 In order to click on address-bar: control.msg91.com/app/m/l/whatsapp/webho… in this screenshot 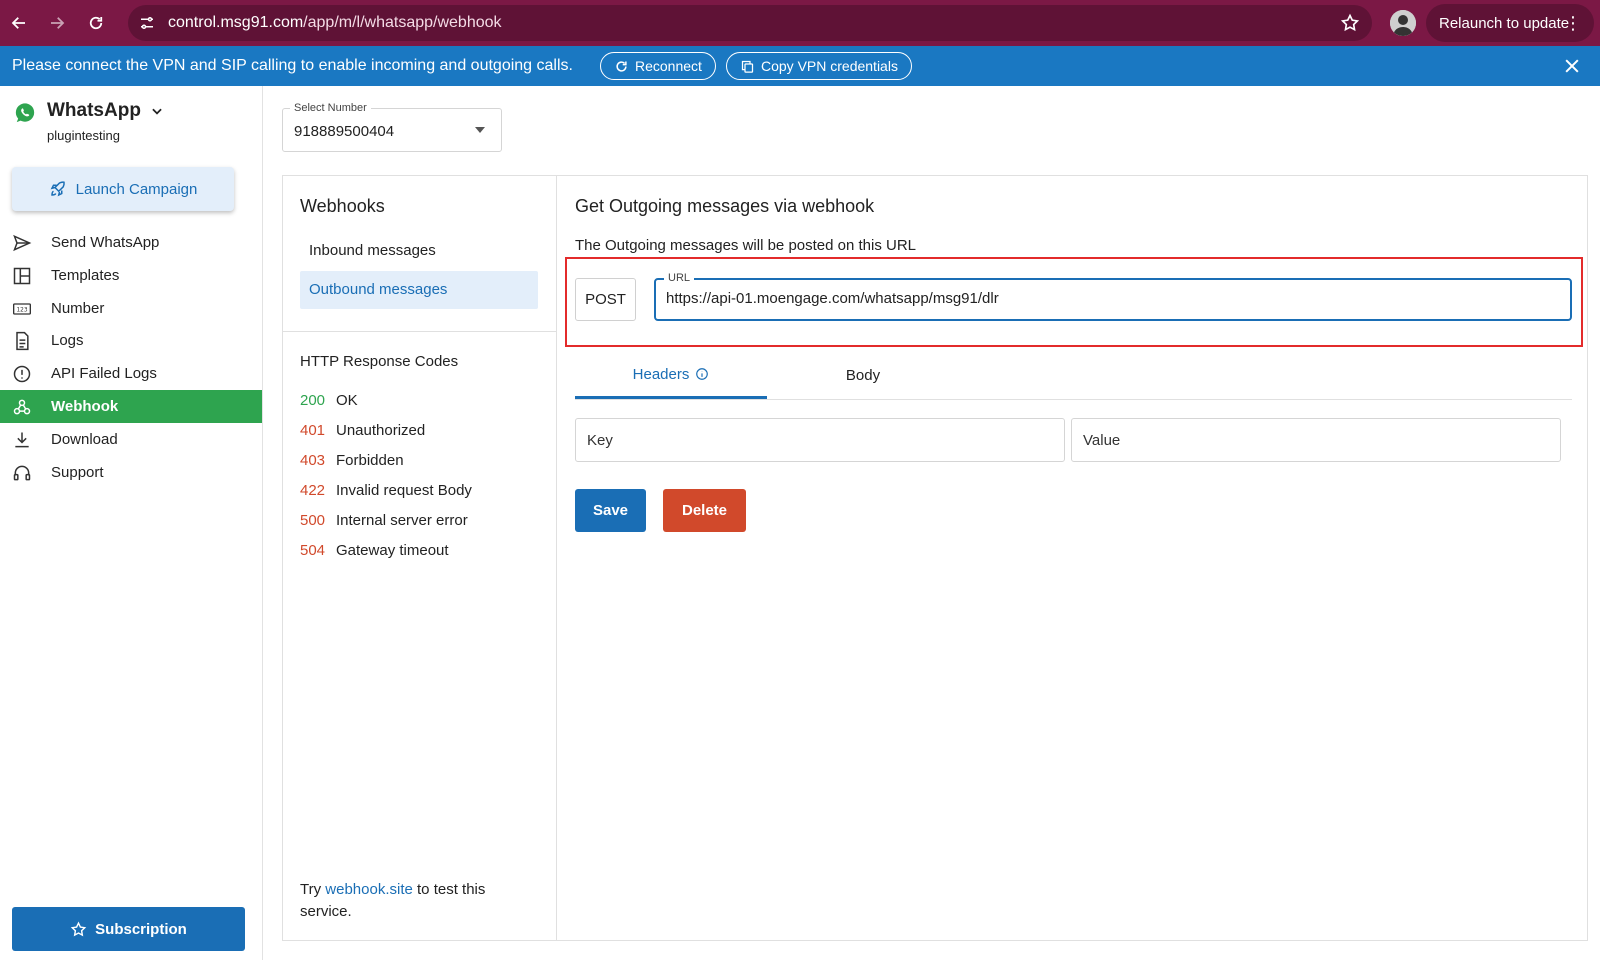, I will do `click(750, 23)`.